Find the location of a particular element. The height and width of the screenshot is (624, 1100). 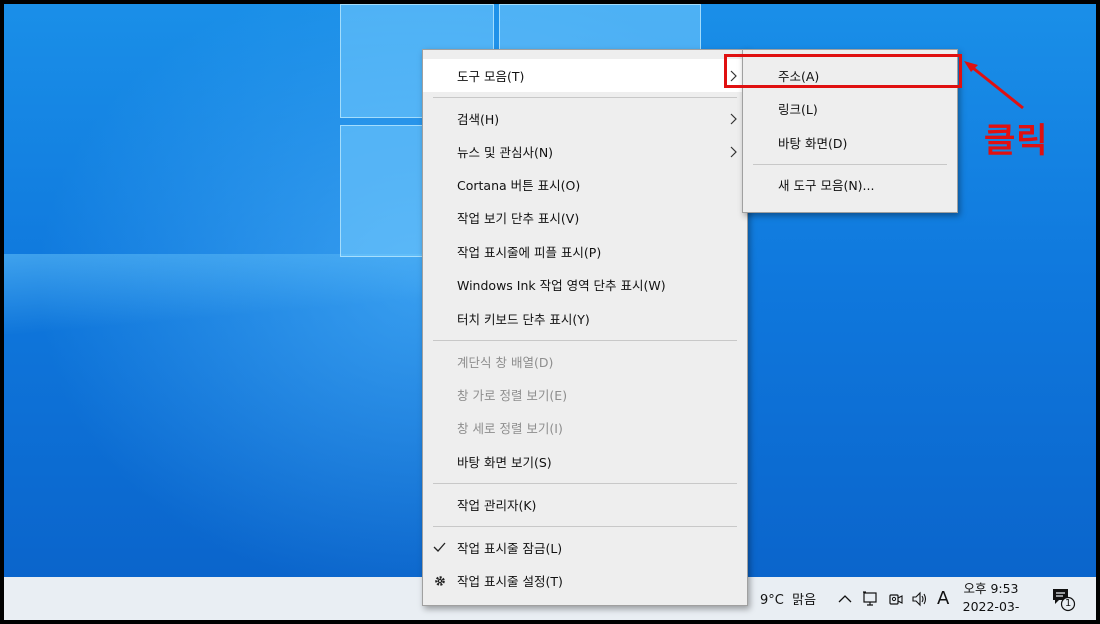

menu-item-cascade-windows: 계단식 창 배열(D) is located at coordinates (585, 361).